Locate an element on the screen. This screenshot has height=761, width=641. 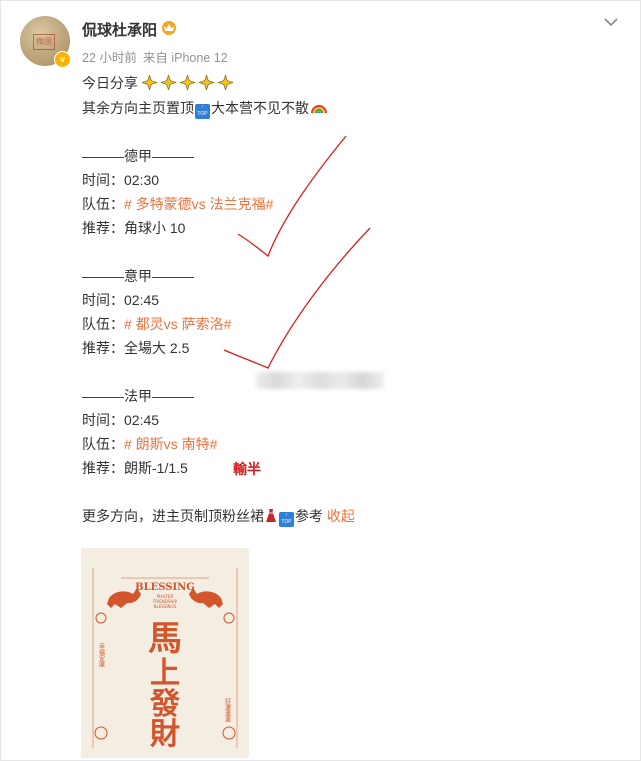
topic-tag: # 朗斯vs 南特# is located at coordinates (170, 444).